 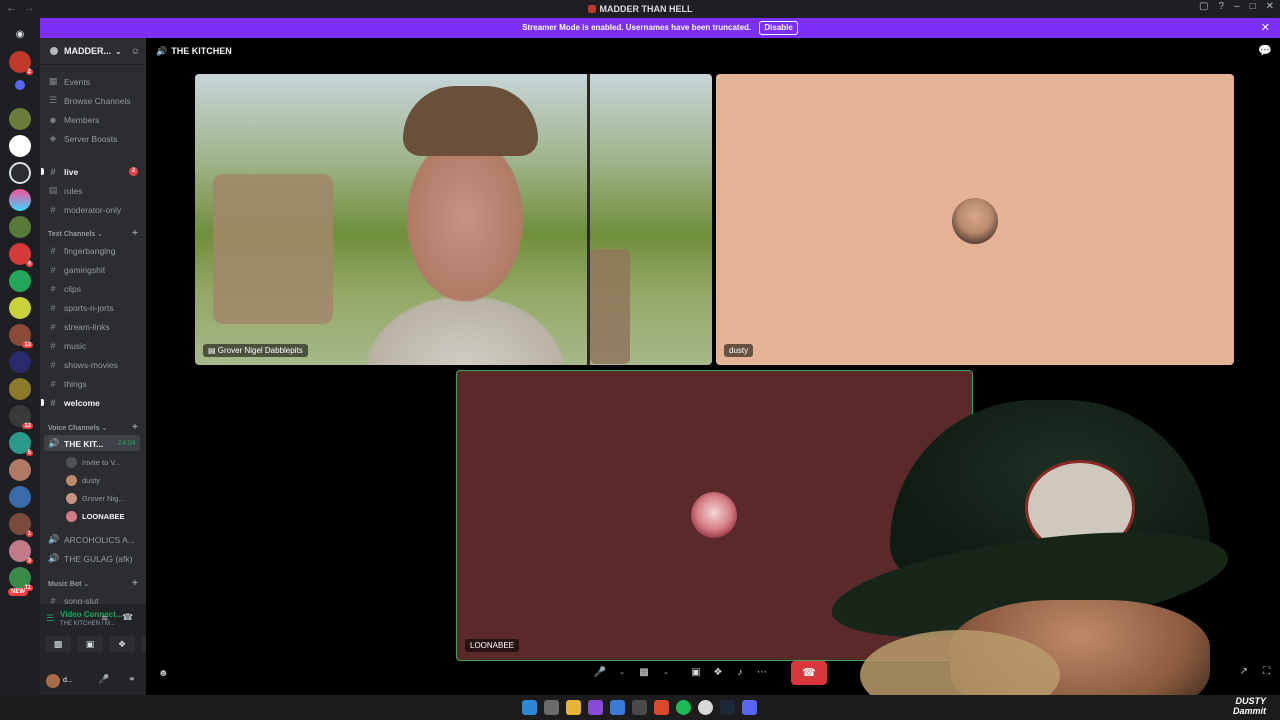 I want to click on discord-home-icon: ◉, so click(x=20, y=35).